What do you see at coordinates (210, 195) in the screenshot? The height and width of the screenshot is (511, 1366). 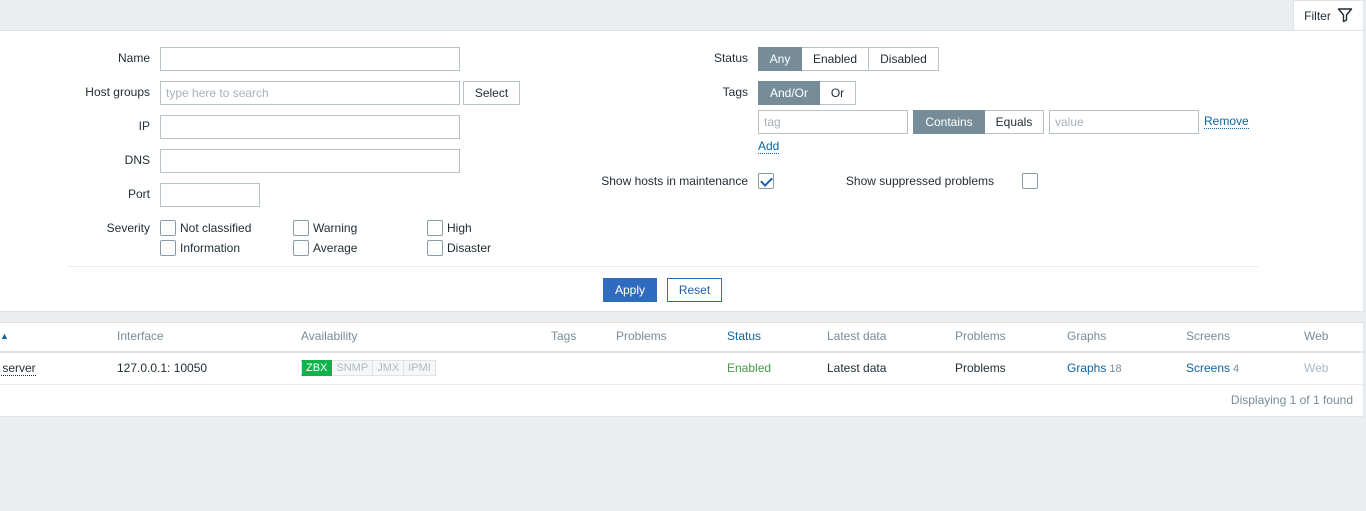 I see `port-input` at bounding box center [210, 195].